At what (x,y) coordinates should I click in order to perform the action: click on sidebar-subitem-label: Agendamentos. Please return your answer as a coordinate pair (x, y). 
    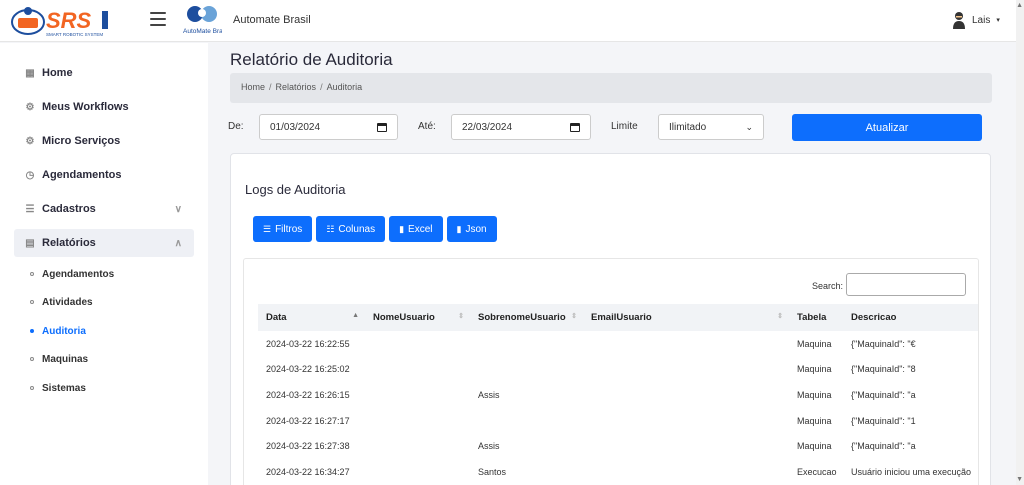
    Looking at the image, I should click on (78, 274).